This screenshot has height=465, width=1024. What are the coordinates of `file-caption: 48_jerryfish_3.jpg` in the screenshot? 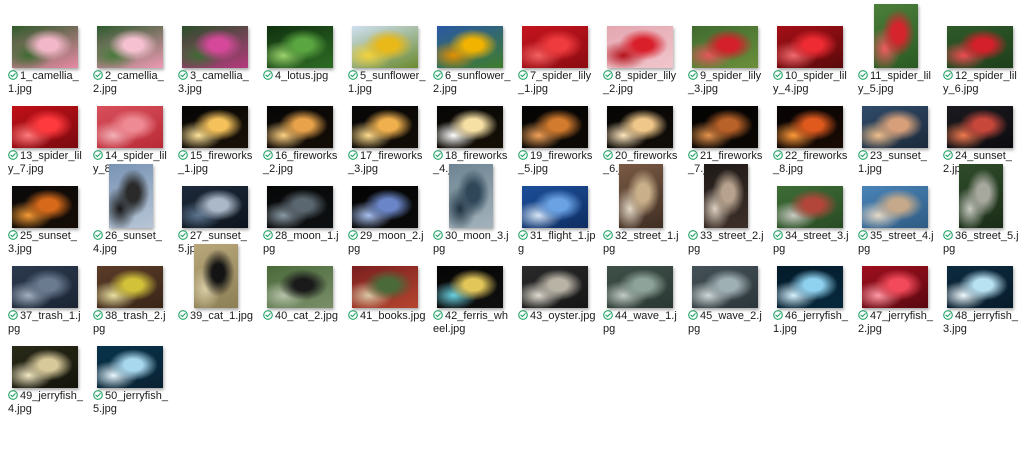 It's located at (982, 323).